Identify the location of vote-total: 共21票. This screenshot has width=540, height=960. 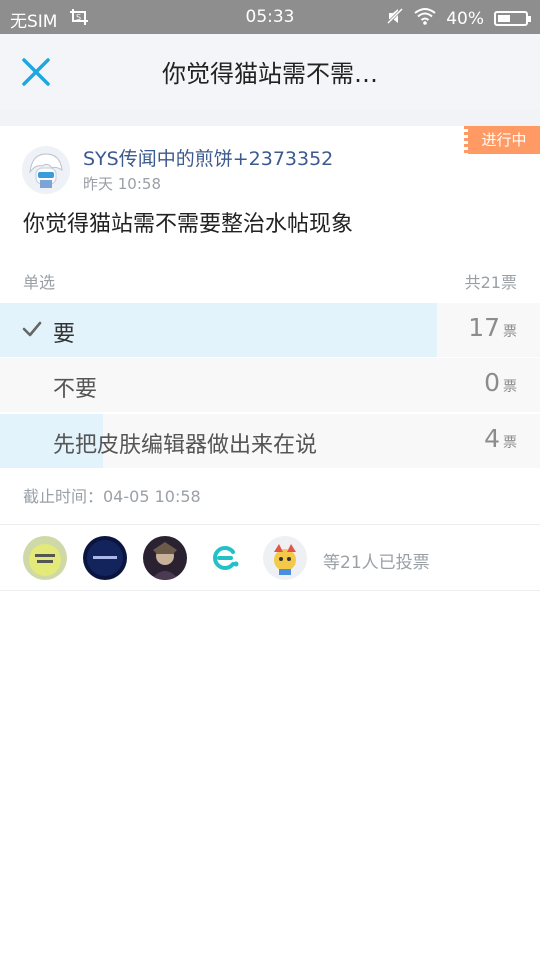
(490, 282).